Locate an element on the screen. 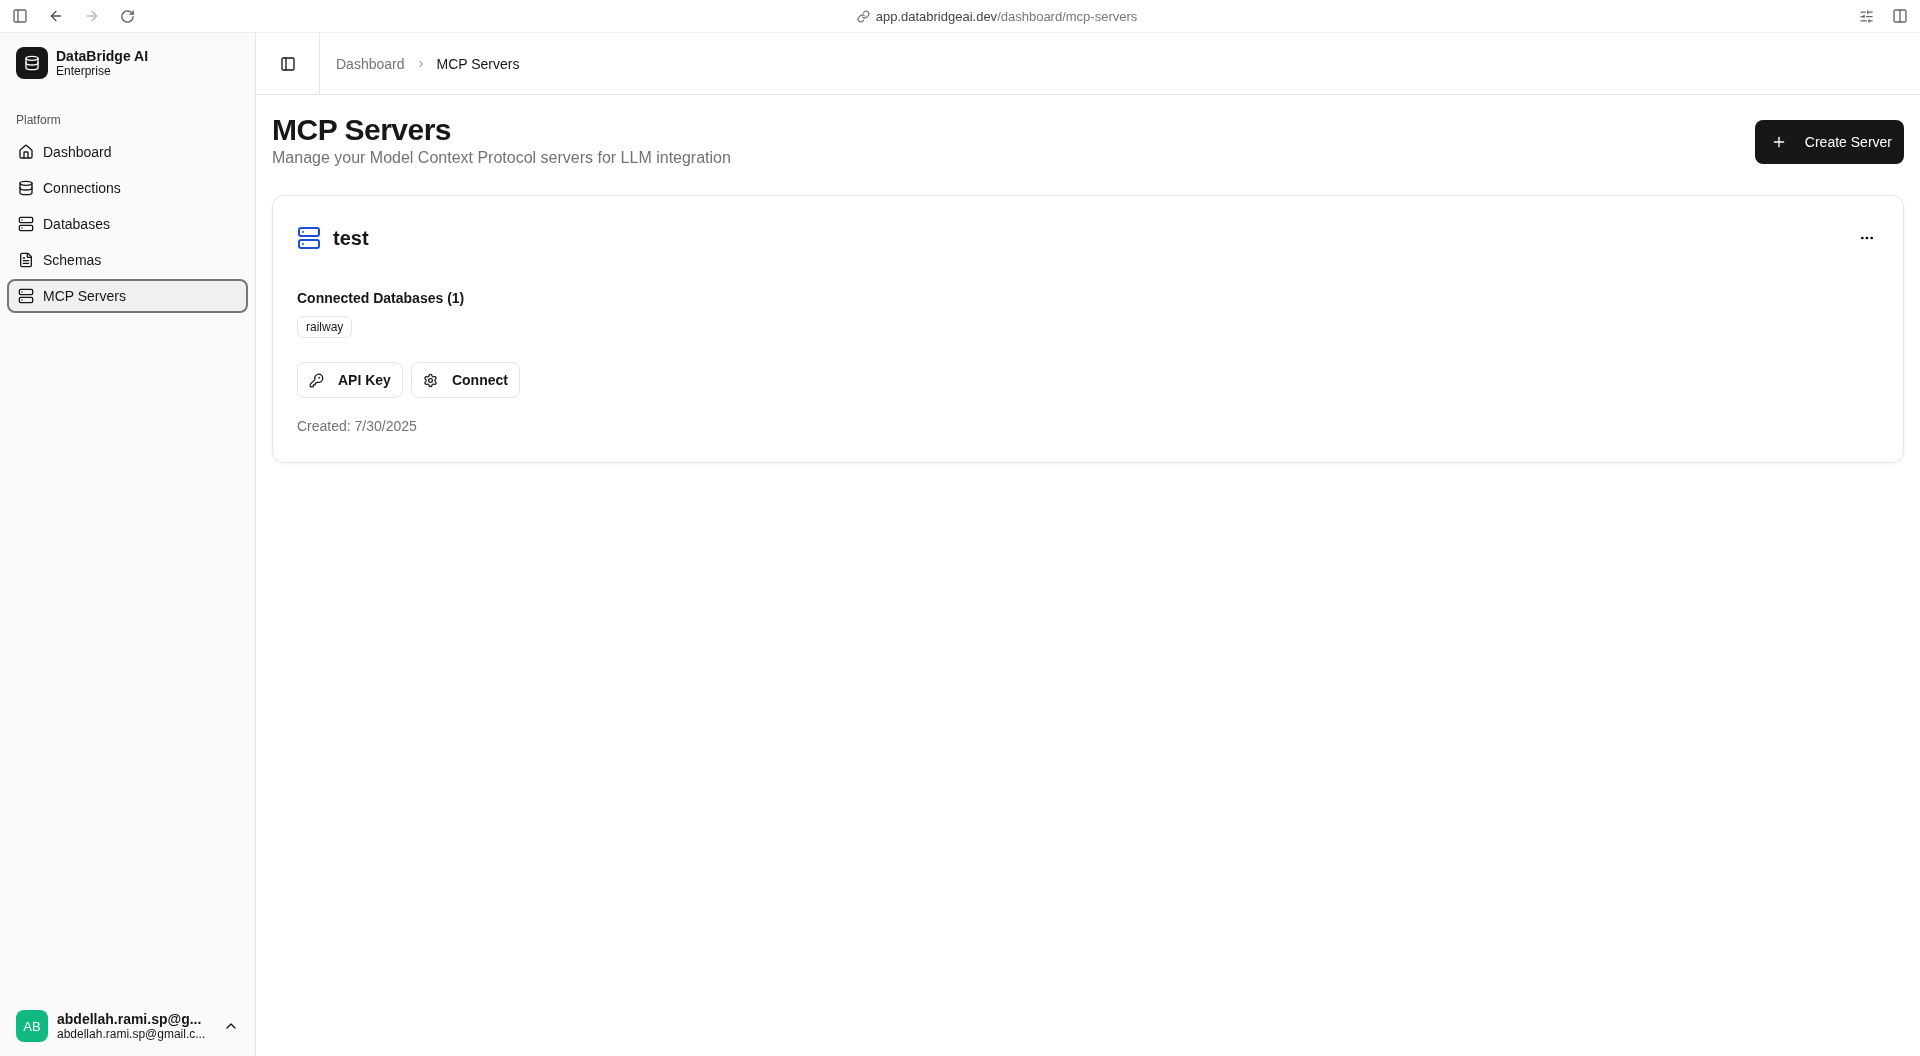  document-icon is located at coordinates (26, 260).